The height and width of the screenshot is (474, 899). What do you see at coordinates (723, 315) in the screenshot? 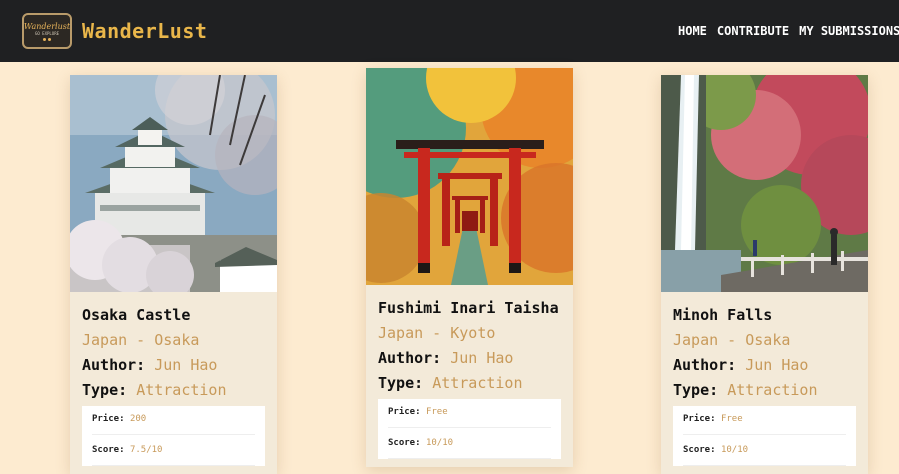
I see `card-title: Minoh Falls` at bounding box center [723, 315].